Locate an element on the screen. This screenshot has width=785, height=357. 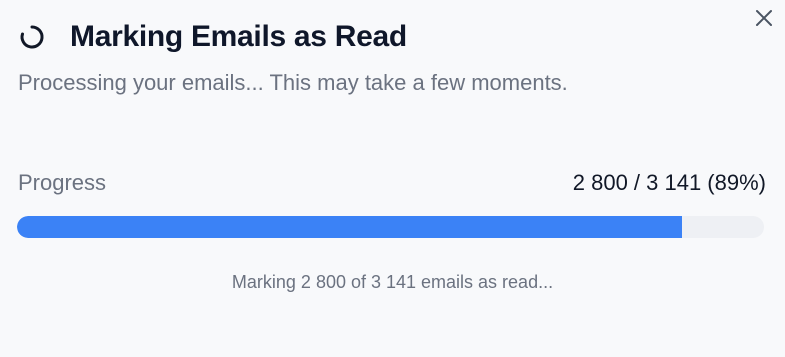
progress-bar is located at coordinates (390, 227).